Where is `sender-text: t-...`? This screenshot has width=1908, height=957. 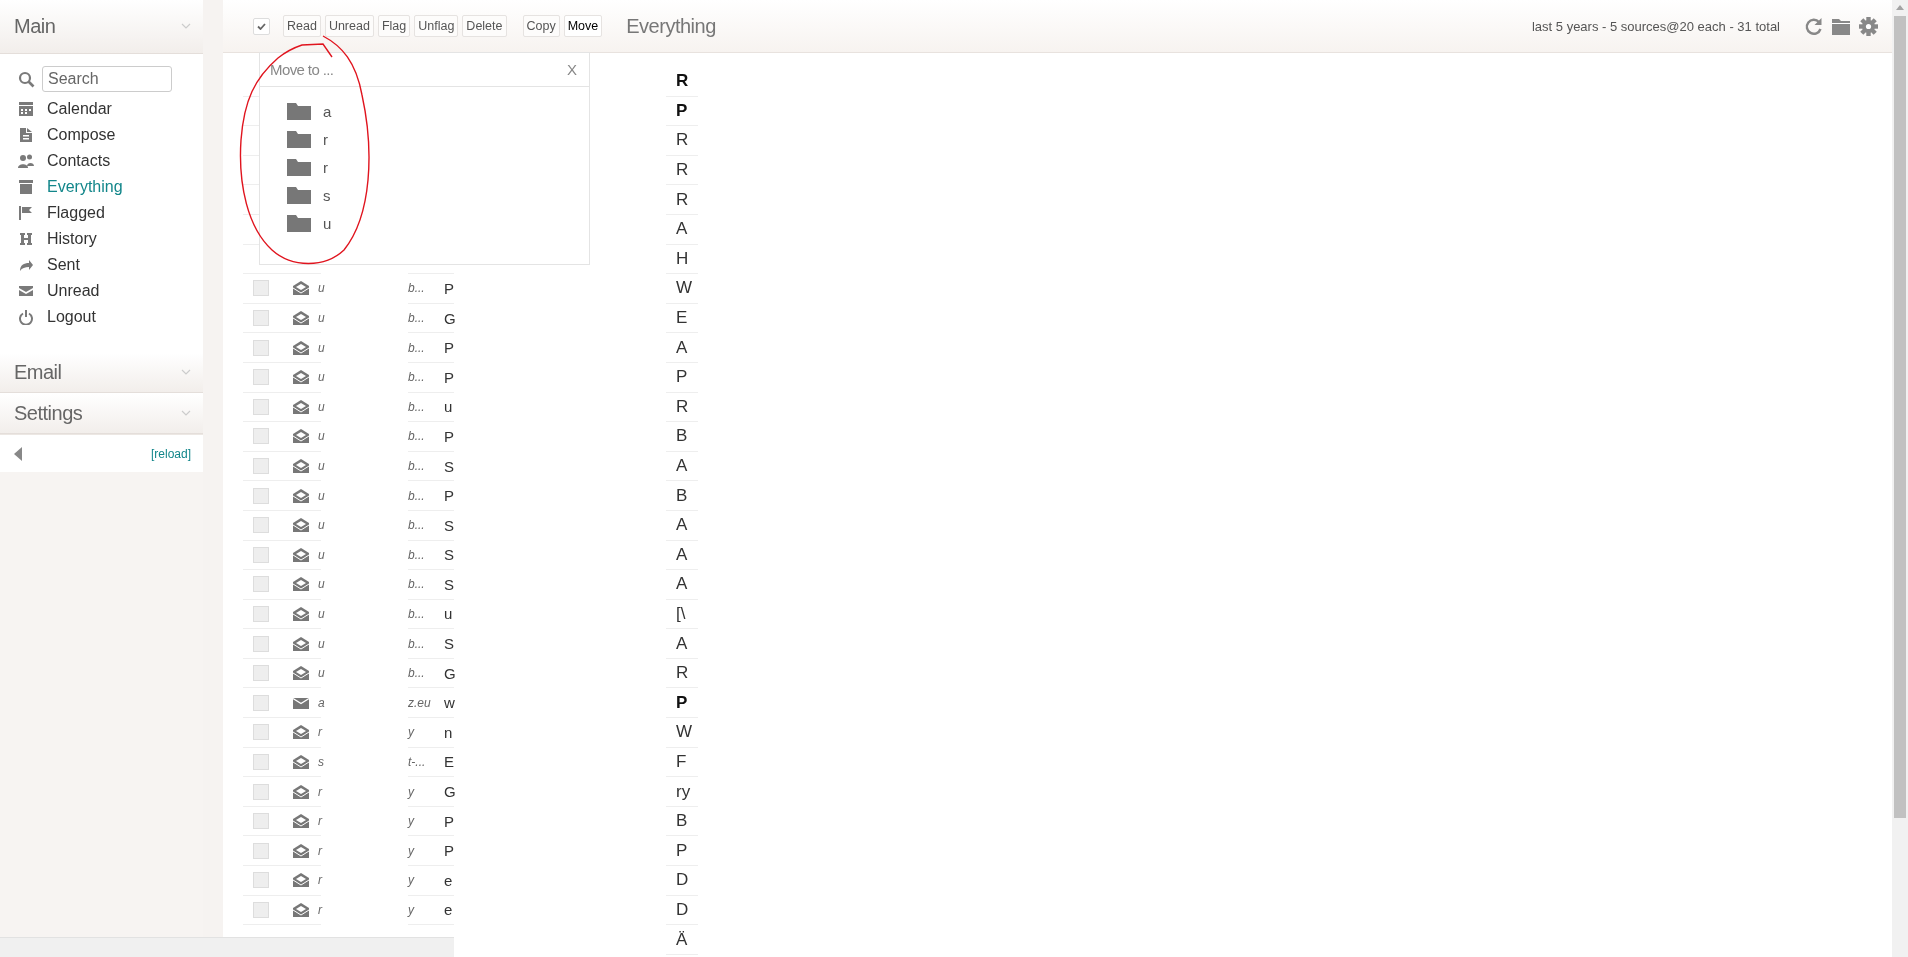
sender-text: t-... is located at coordinates (417, 761).